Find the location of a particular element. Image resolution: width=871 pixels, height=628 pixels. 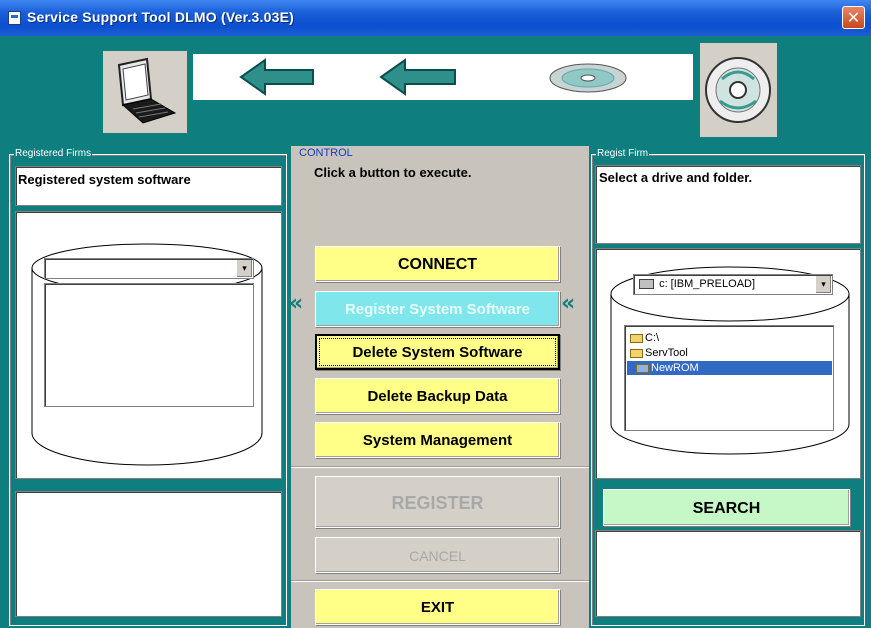

control-instruction: Click a button to execute. is located at coordinates (393, 172).